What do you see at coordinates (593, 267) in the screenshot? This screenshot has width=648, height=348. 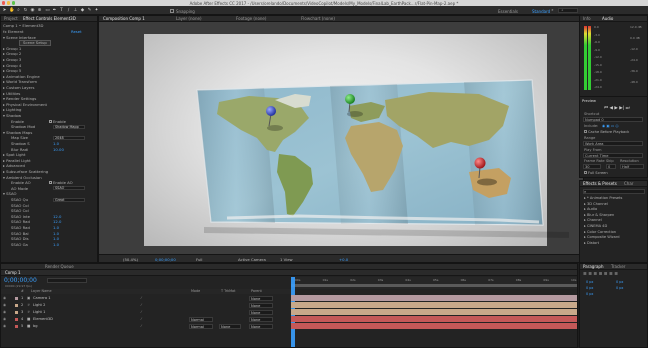 I see `tab-paragraph: Paragraph` at bounding box center [593, 267].